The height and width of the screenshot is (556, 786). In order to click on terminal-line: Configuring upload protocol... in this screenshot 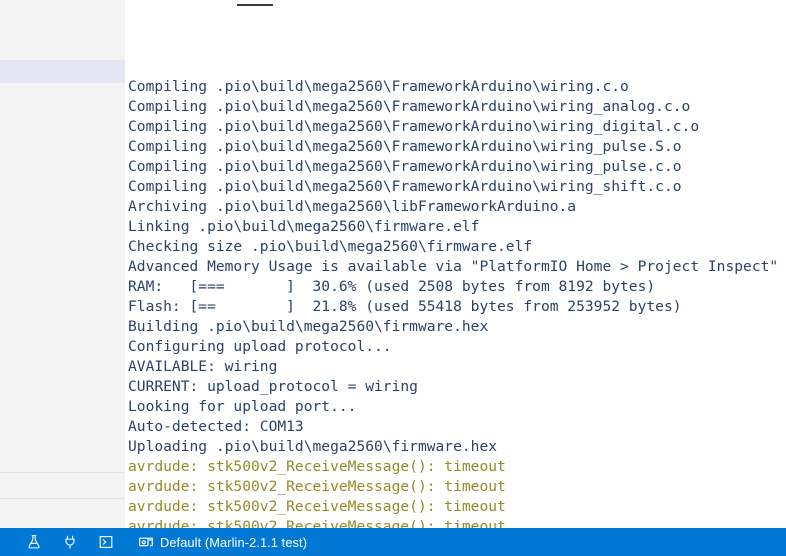, I will do `click(260, 346)`.